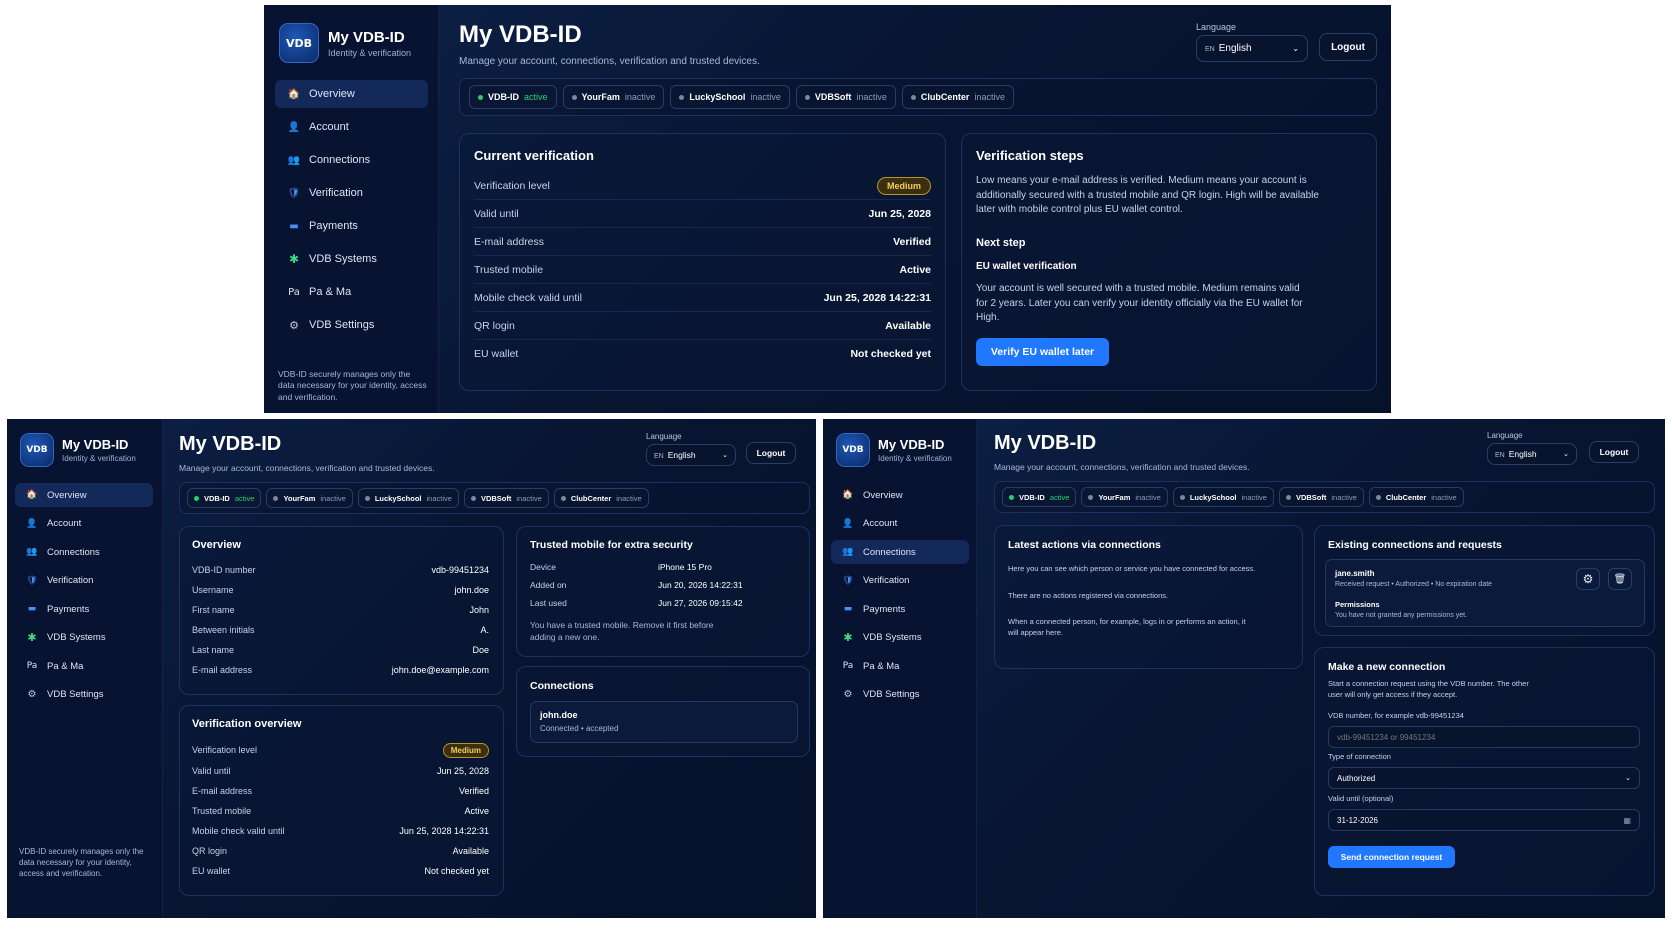 This screenshot has height=941, width=1672. I want to click on calendar-icon: ▦, so click(1627, 820).